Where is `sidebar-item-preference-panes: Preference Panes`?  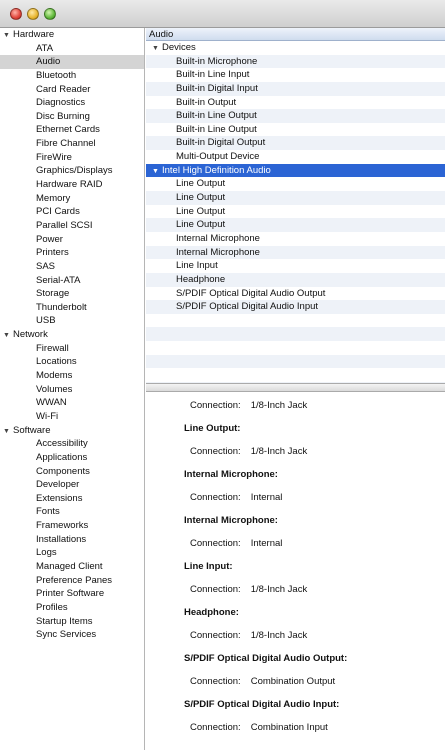 sidebar-item-preference-panes: Preference Panes is located at coordinates (72, 581).